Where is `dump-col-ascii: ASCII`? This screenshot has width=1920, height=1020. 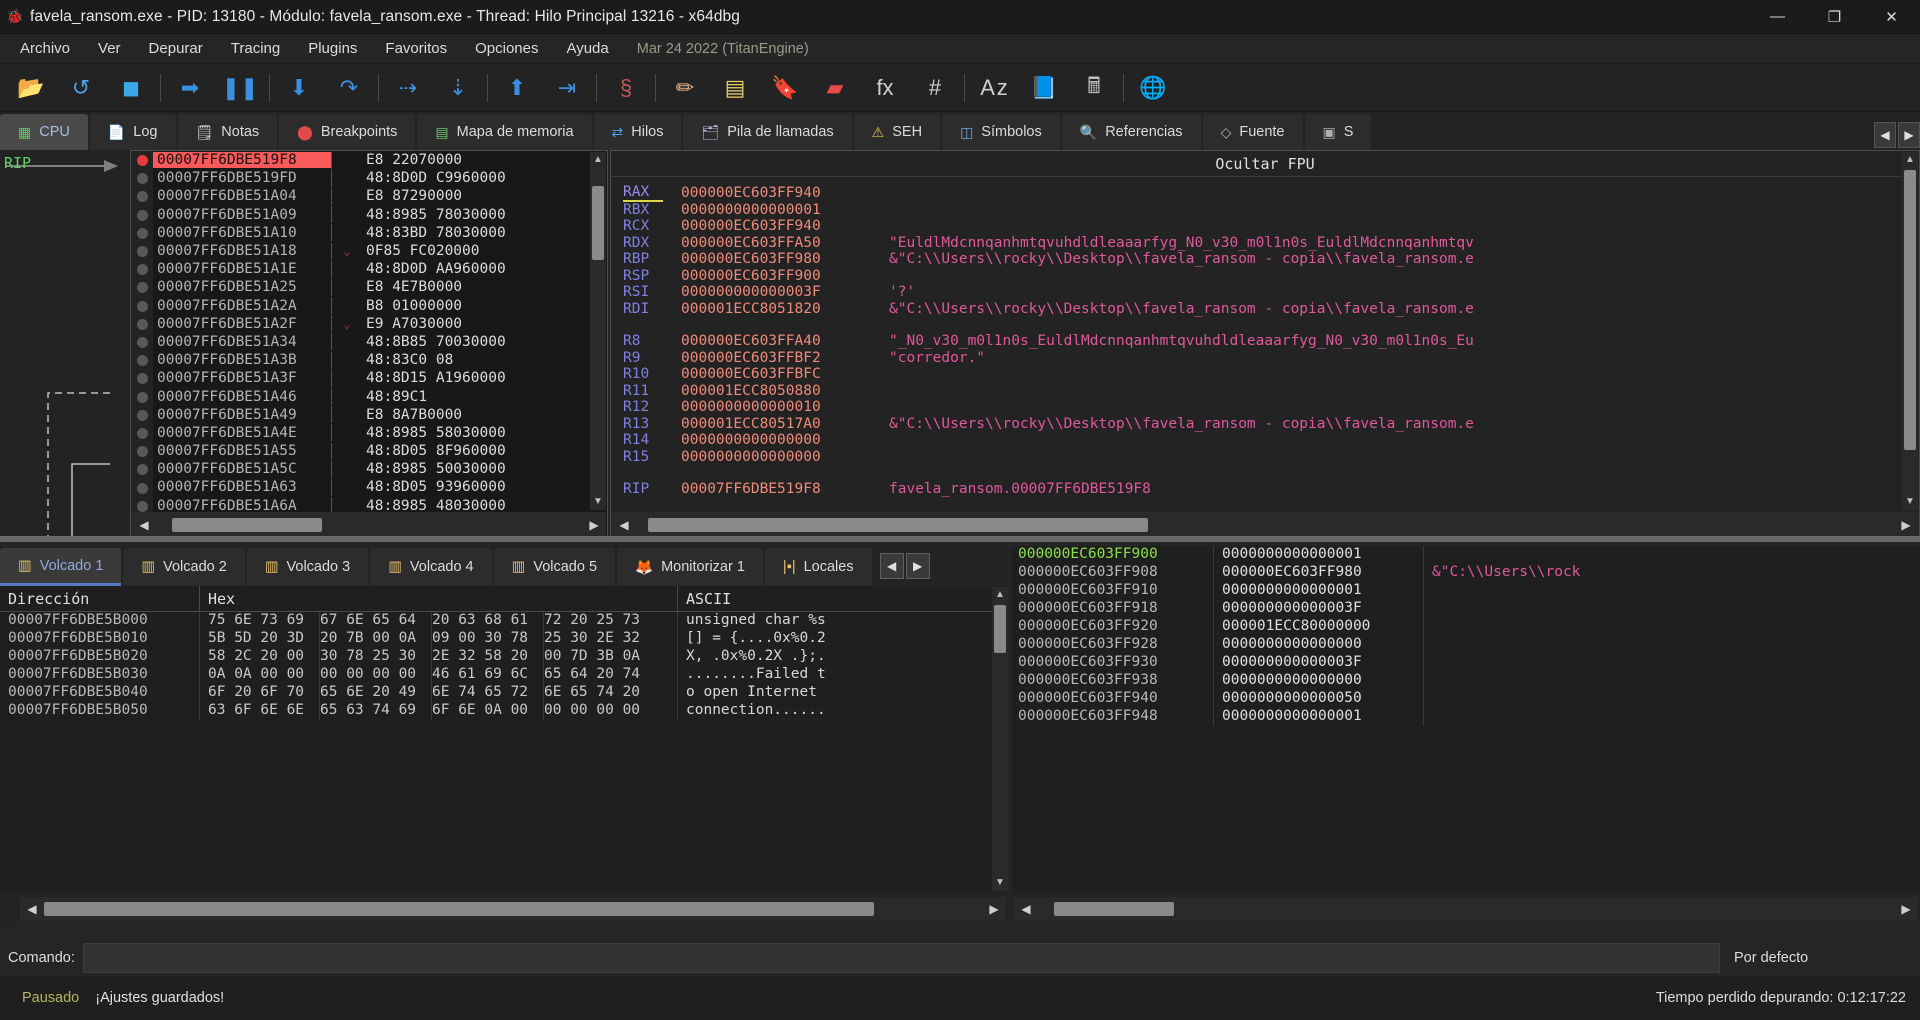 dump-col-ascii: ASCII is located at coordinates (704, 599).